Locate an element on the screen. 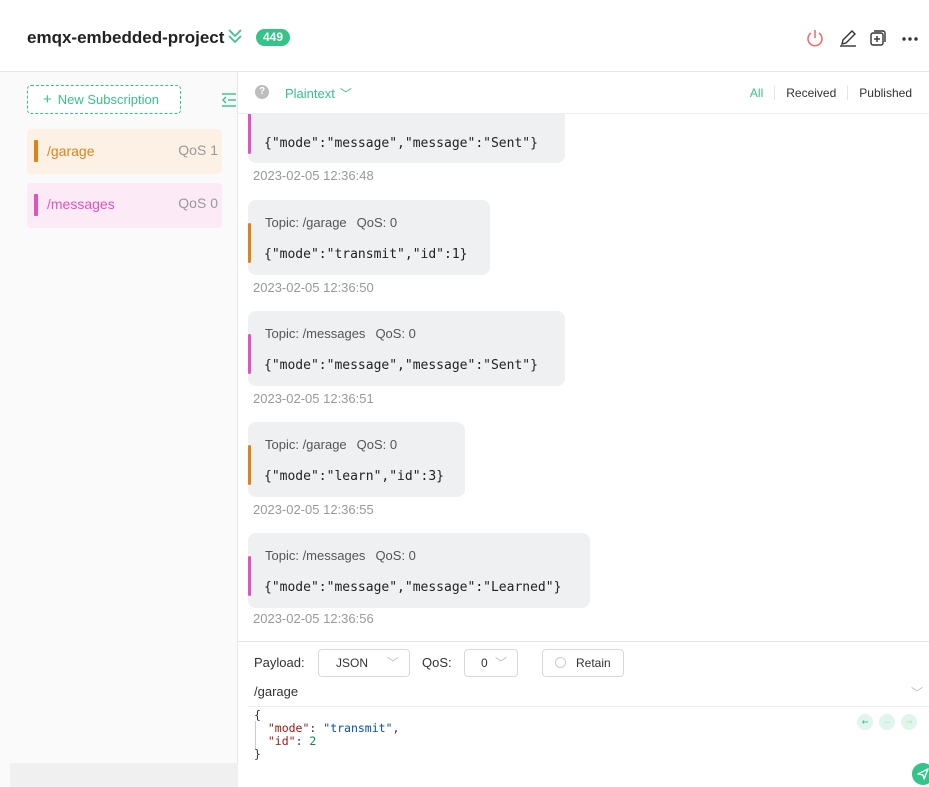 The image size is (929, 787). subscription-qos: QoS 1 is located at coordinates (198, 150).